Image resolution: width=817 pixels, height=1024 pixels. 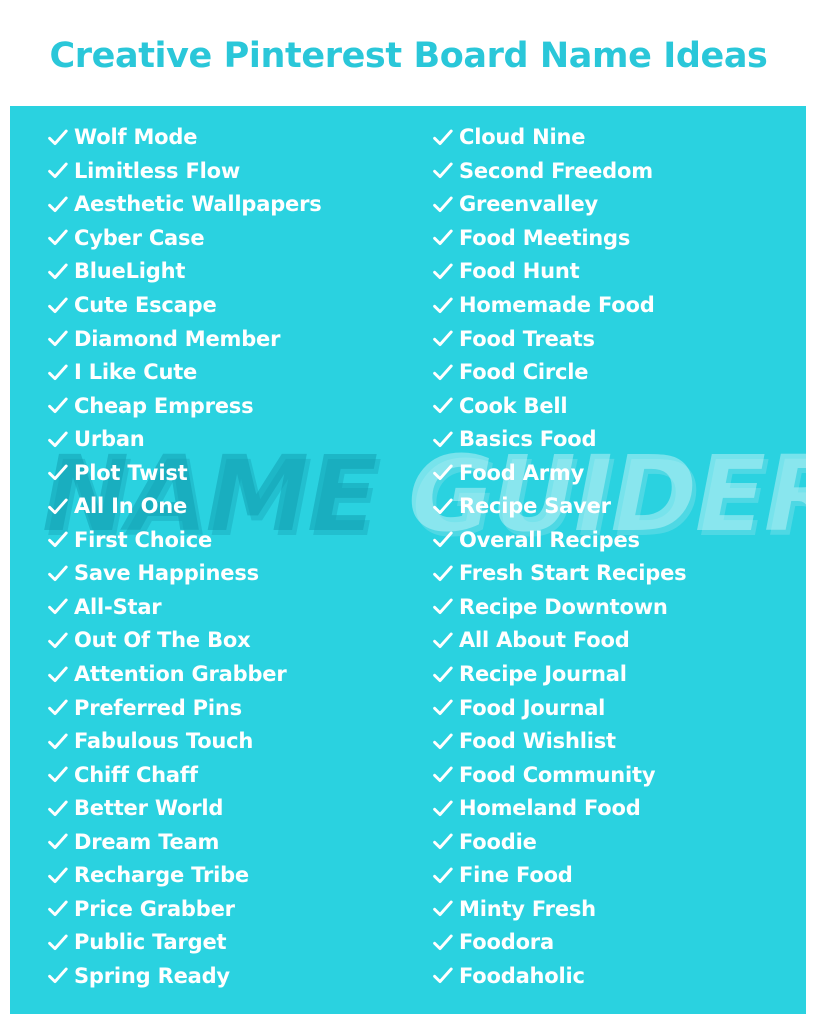 I want to click on list-item: Cook Bell, so click(x=619, y=406).